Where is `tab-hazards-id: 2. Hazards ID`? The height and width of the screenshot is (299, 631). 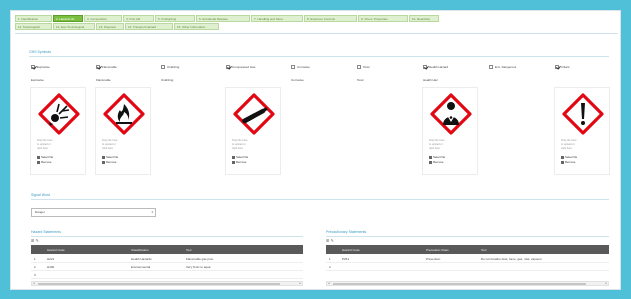
tab-hazards-id: 2. Hazards ID is located at coordinates (68, 18).